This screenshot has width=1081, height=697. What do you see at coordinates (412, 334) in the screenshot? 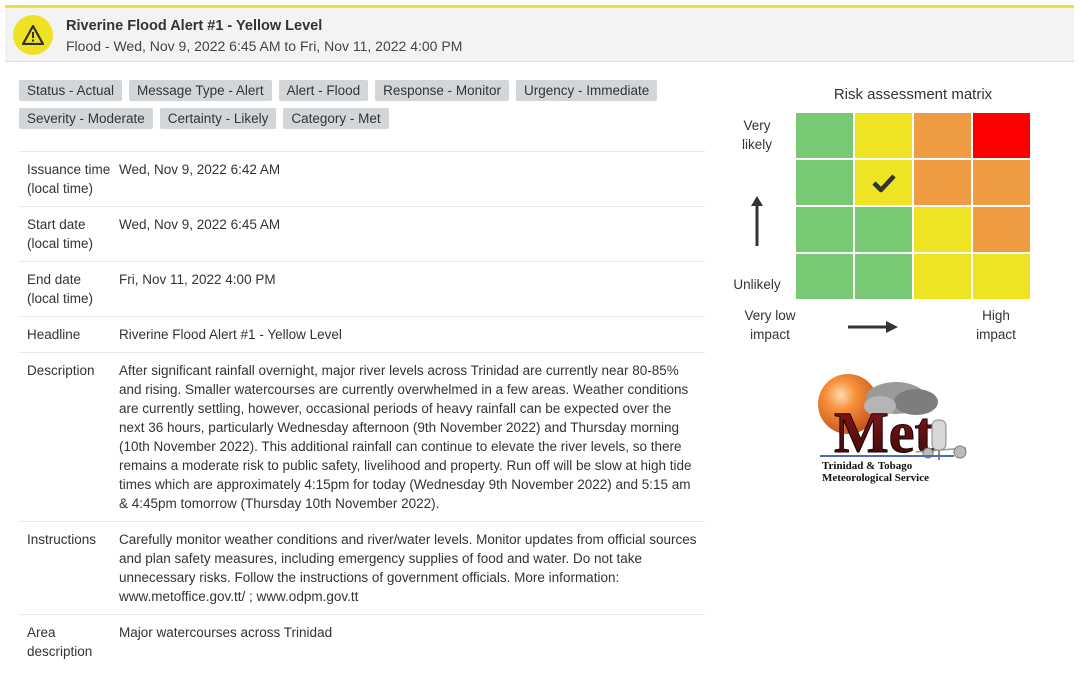
I see `row-value: Riverine Flood Alert #1 - Yellow Level` at bounding box center [412, 334].